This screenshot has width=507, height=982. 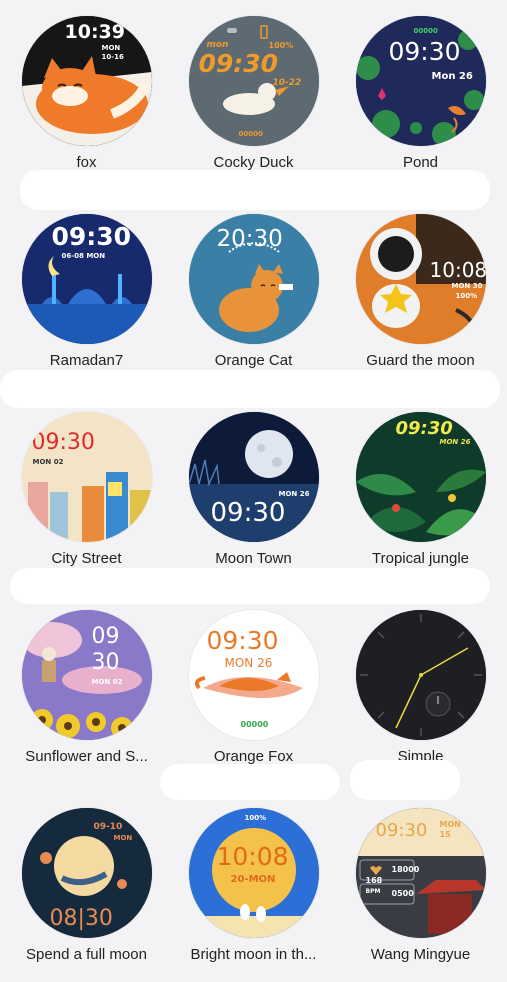 I want to click on watch-date-num: 15, so click(x=445, y=834).